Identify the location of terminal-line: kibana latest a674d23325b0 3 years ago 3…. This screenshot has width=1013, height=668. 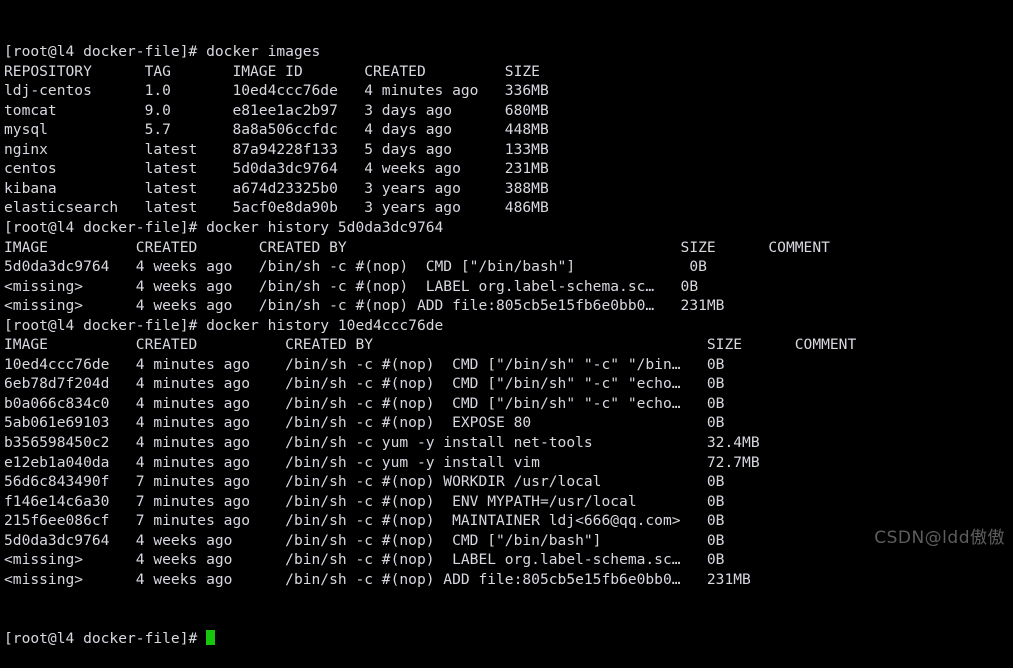
(276, 188).